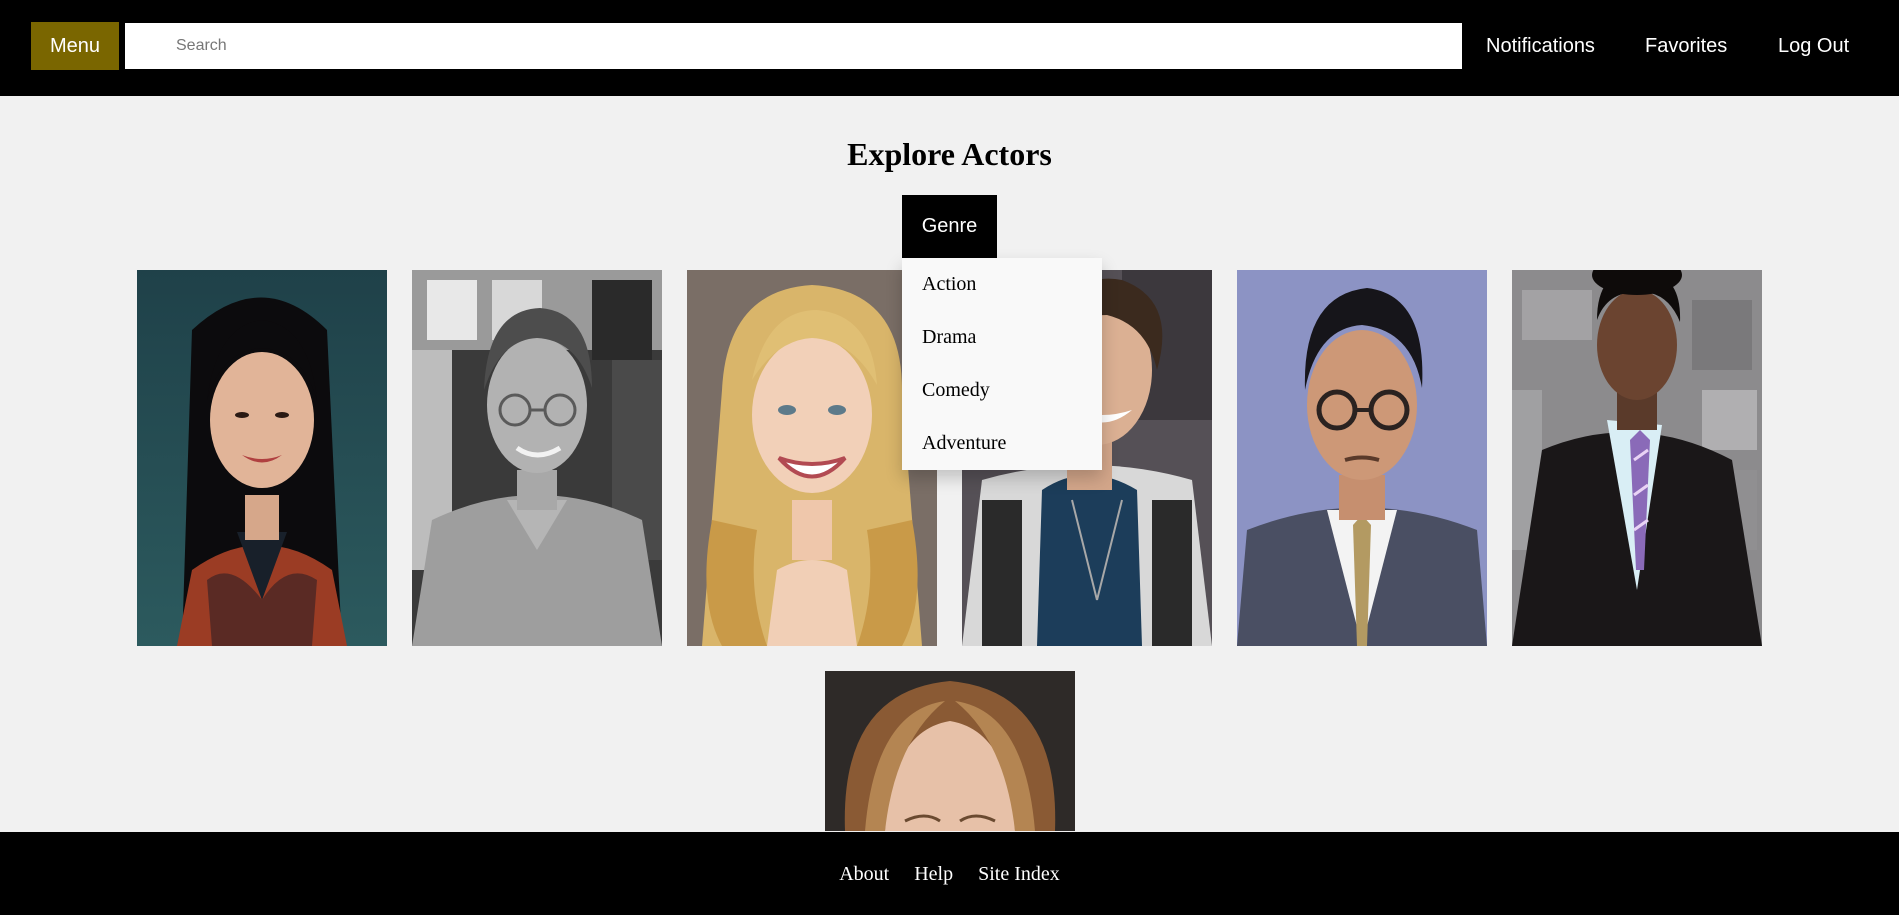 The image size is (1899, 915). I want to click on log-out-link: Log Out, so click(1813, 46).